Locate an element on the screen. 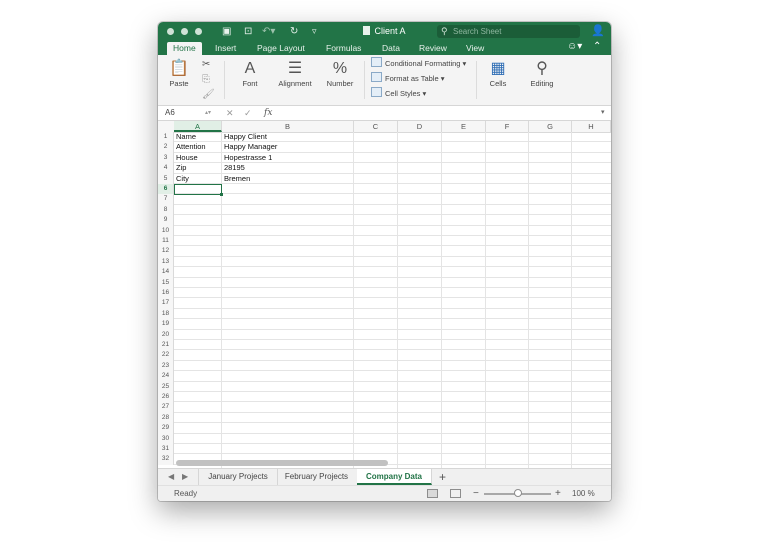 The image size is (768, 546). row-header: 24 is located at coordinates (166, 376).